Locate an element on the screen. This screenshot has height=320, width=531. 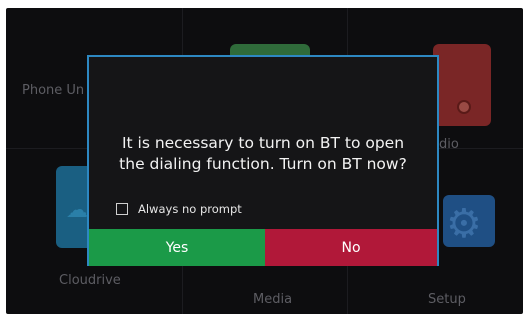
dialog-message-line1: It is necessary to turn on BT to open is located at coordinates (263, 143).